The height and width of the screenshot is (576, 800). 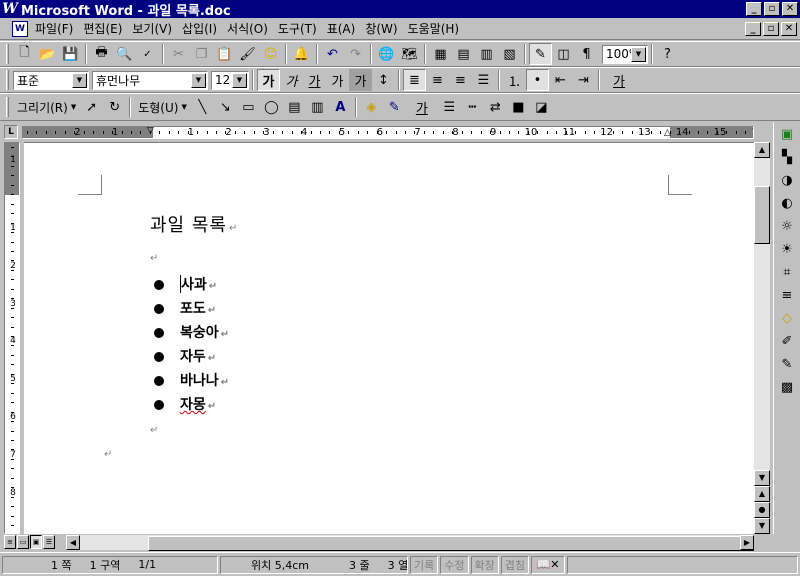 What do you see at coordinates (514, 564) in the screenshot?
I see `status-overtype-mode: 겹침` at bounding box center [514, 564].